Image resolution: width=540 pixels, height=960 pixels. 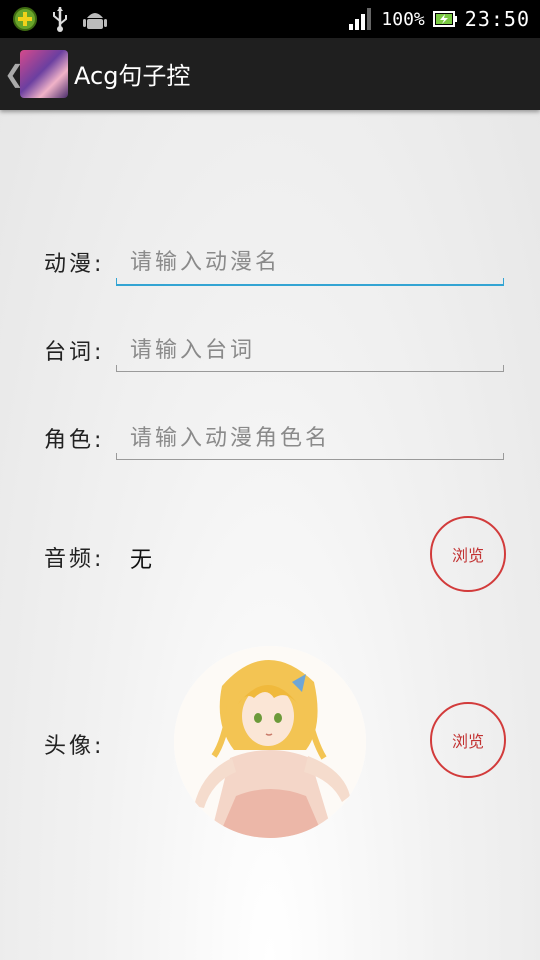 I want to click on clock: 23:50, so click(x=497, y=19).